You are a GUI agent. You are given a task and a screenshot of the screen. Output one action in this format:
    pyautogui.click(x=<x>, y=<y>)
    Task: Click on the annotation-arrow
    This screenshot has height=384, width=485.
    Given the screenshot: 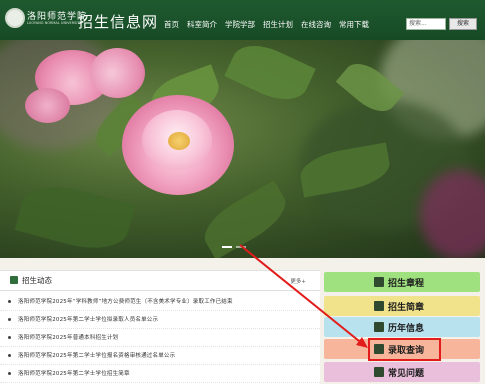 What is the action you would take?
    pyautogui.click(x=303, y=296)
    